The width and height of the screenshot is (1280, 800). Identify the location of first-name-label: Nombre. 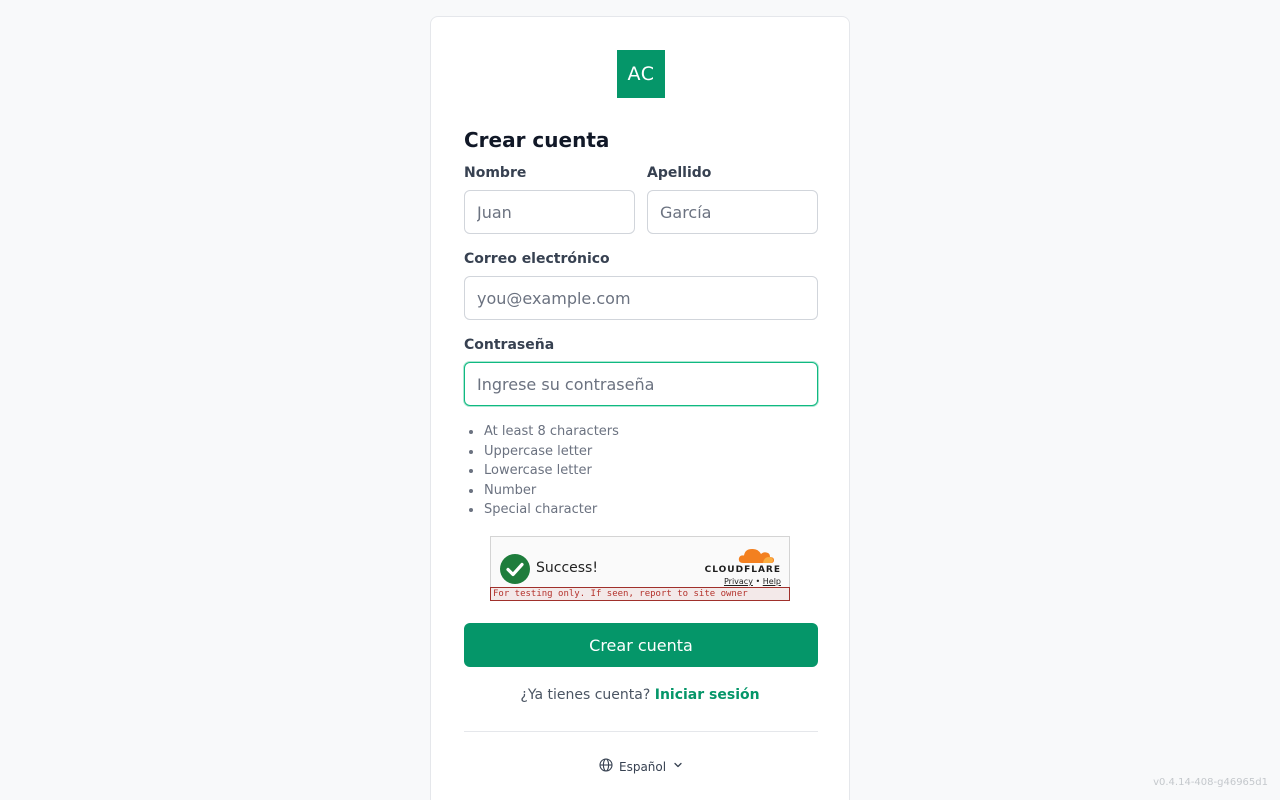
(495, 173).